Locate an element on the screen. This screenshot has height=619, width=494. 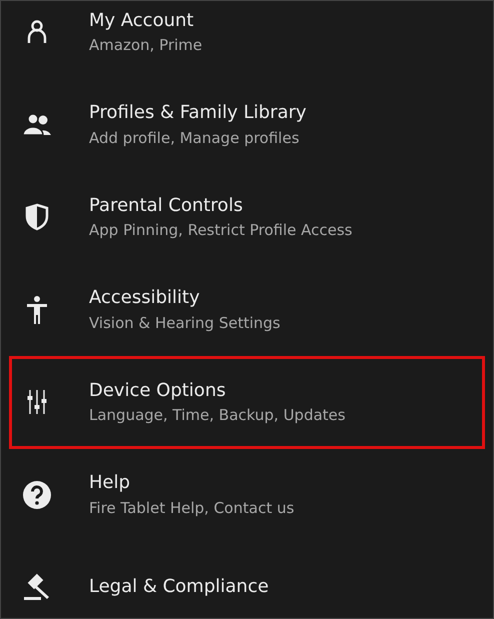
item-subtitle: App Pinning, Restrict Profile Access is located at coordinates (220, 230).